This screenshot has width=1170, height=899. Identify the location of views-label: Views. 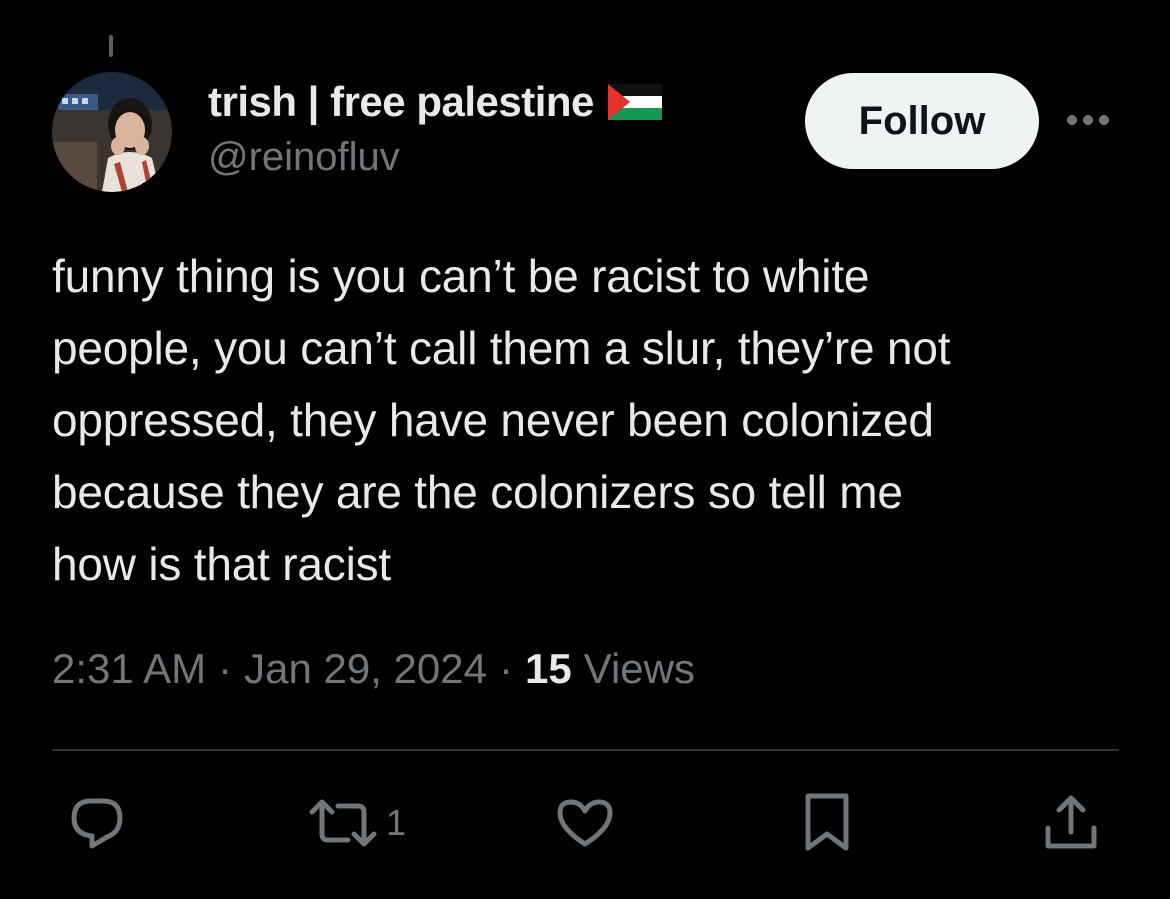
(639, 668).